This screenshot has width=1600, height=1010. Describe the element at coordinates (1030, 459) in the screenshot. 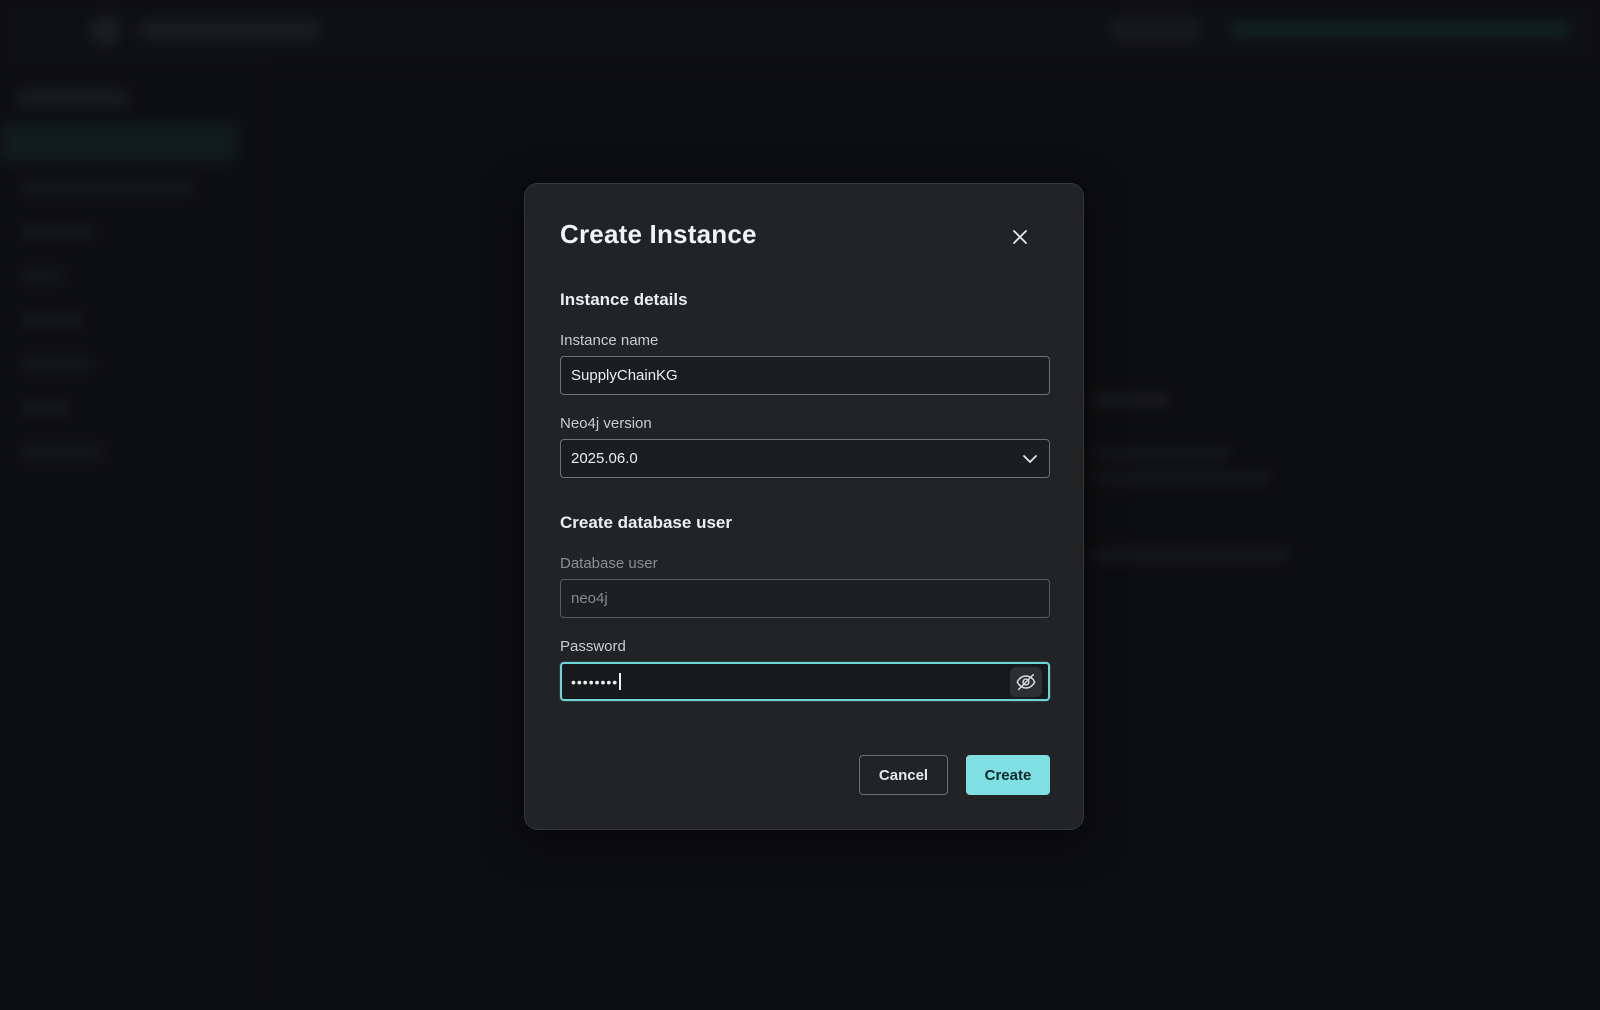

I see `chevron-down-icon` at that location.